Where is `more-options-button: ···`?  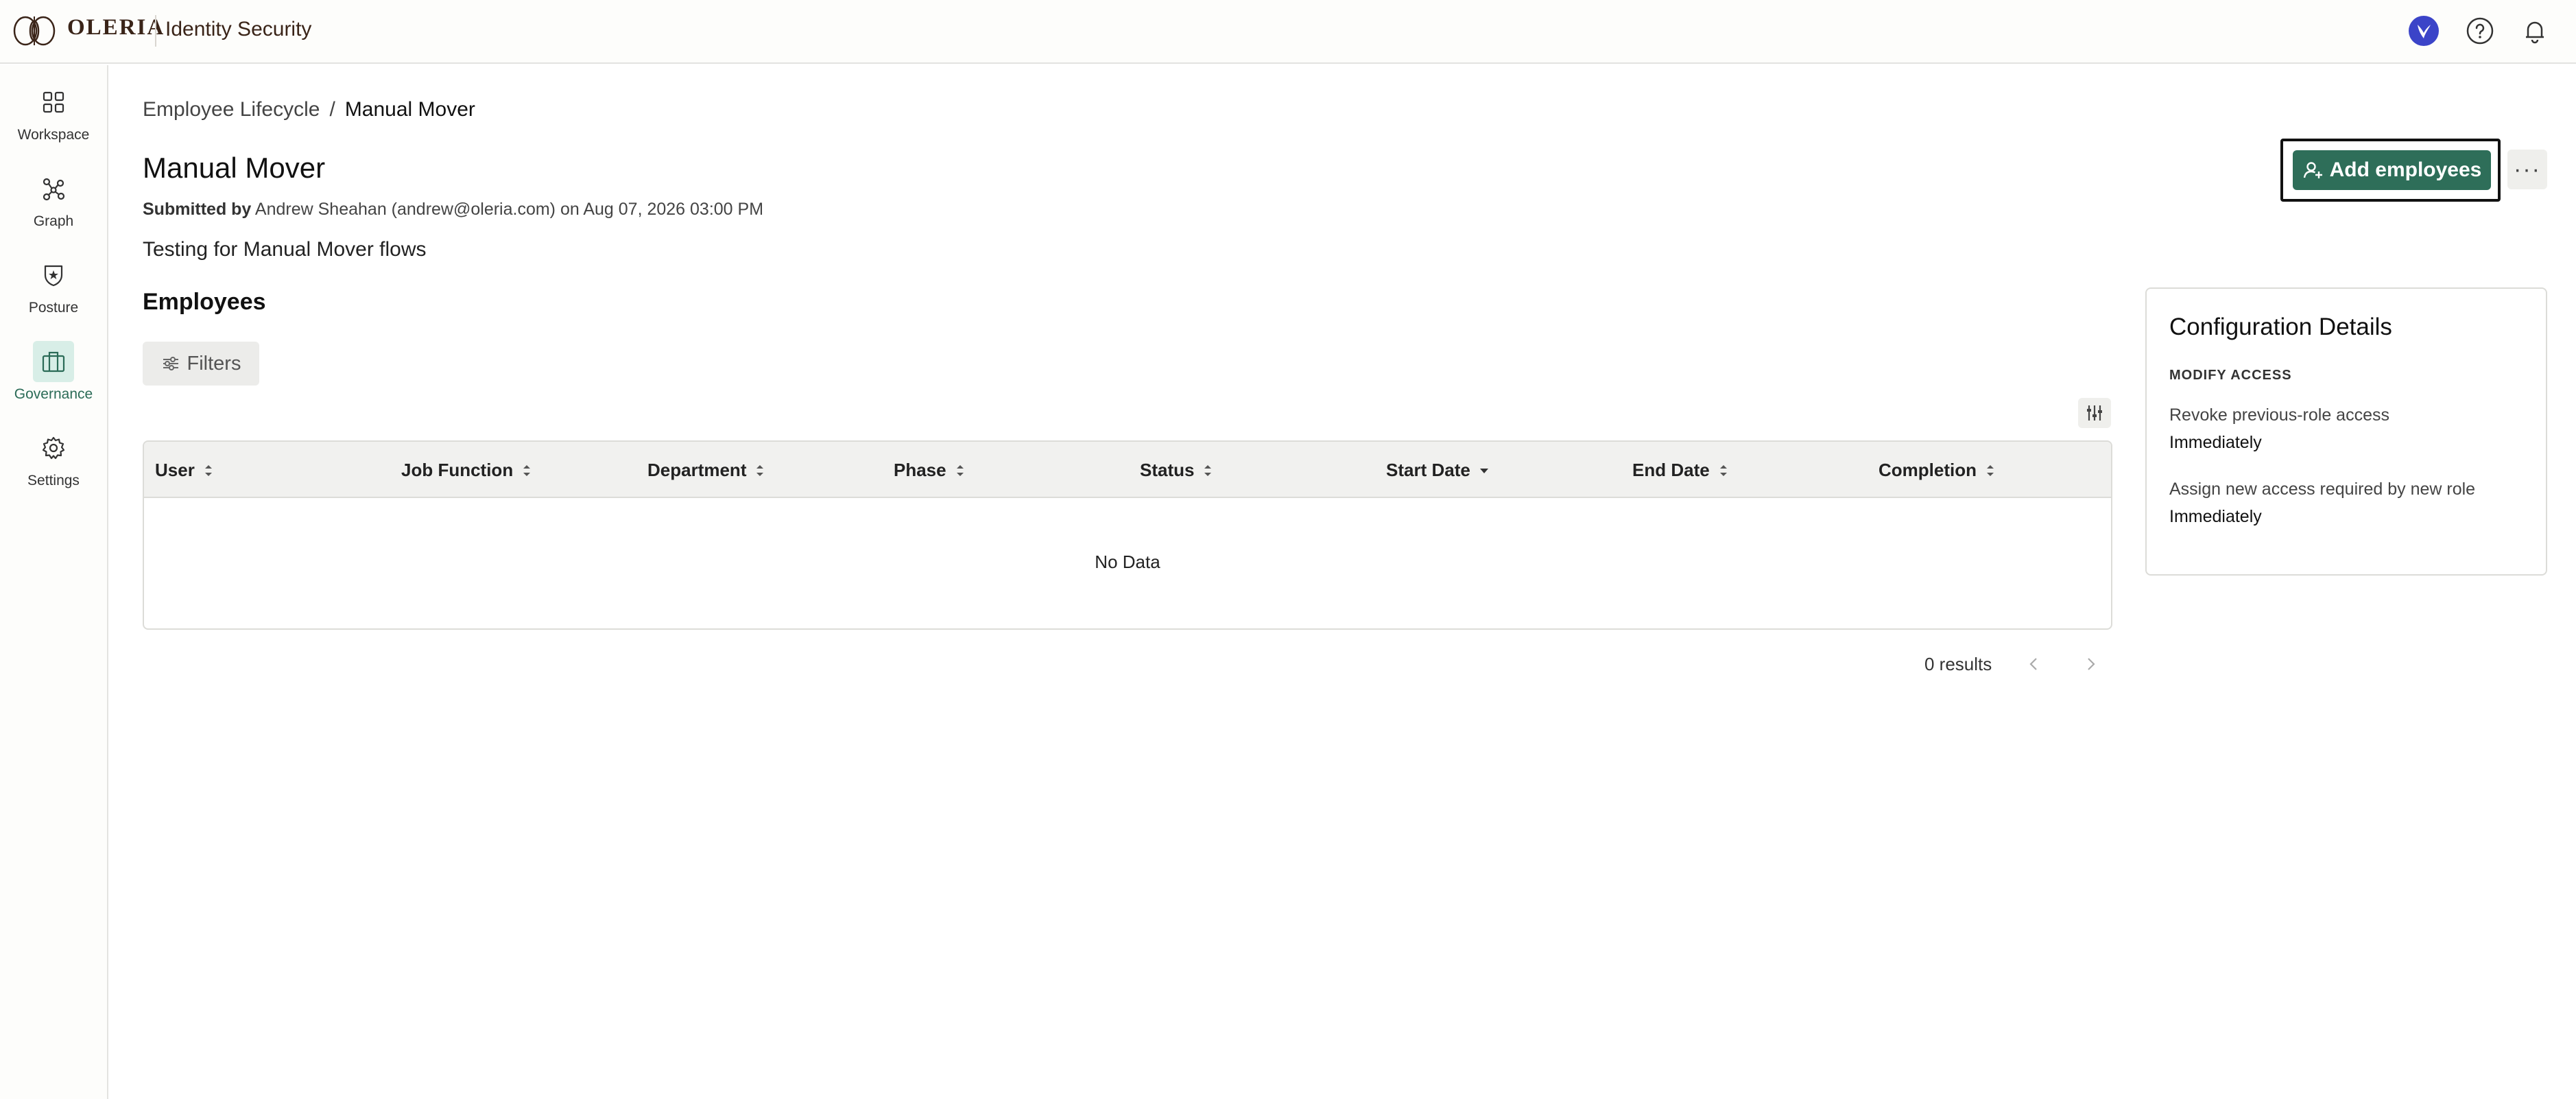 more-options-button: ··· is located at coordinates (2527, 170).